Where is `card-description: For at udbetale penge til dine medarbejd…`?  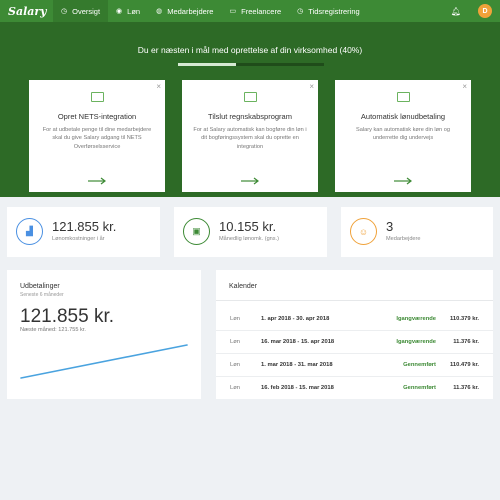
card-description: For at udbetale penge til dine medarbejd… is located at coordinates (97, 138).